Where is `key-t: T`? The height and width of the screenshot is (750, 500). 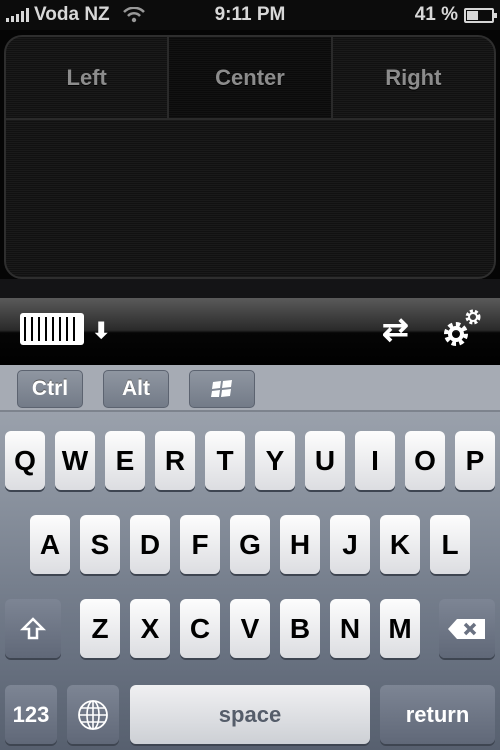
key-t: T is located at coordinates (225, 460).